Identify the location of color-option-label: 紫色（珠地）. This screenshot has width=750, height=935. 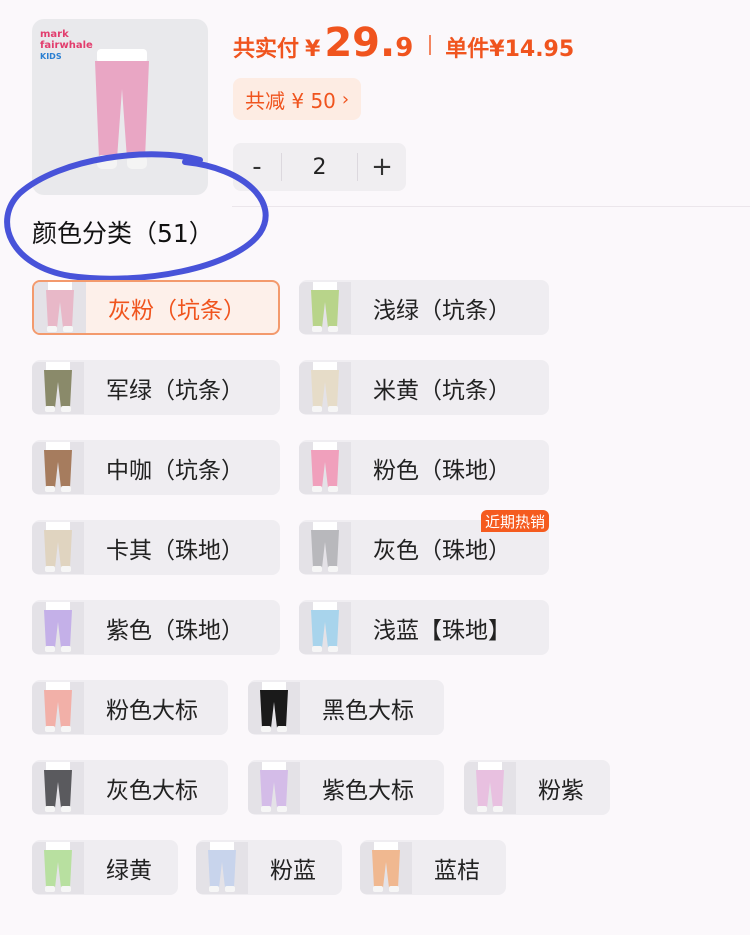
(175, 630).